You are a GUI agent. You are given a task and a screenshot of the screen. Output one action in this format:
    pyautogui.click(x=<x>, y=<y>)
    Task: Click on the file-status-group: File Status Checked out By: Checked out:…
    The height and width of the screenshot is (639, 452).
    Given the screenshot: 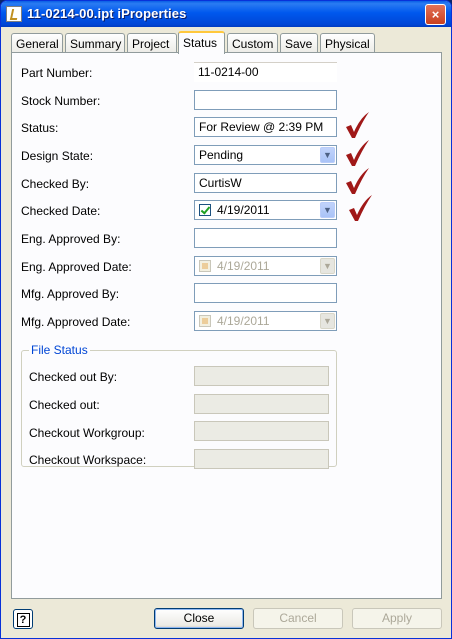 What is the action you would take?
    pyautogui.click(x=179, y=406)
    